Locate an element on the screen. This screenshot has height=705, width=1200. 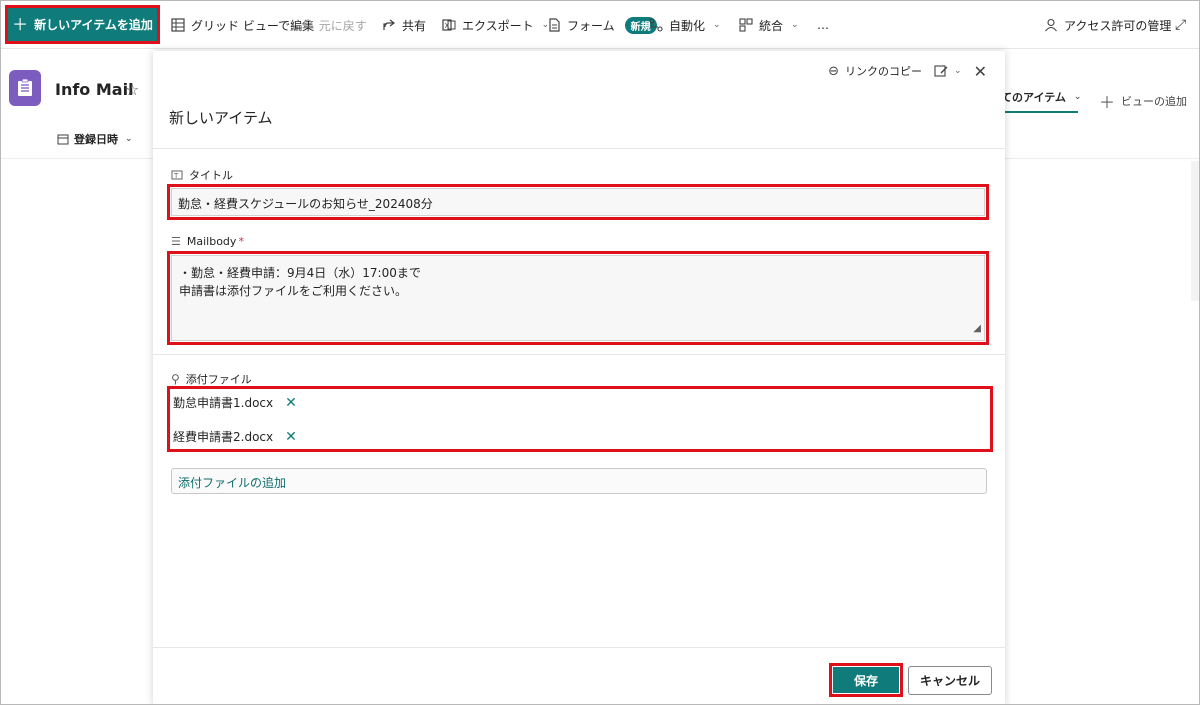
view-tab-underline is located at coordinates (1039, 112).